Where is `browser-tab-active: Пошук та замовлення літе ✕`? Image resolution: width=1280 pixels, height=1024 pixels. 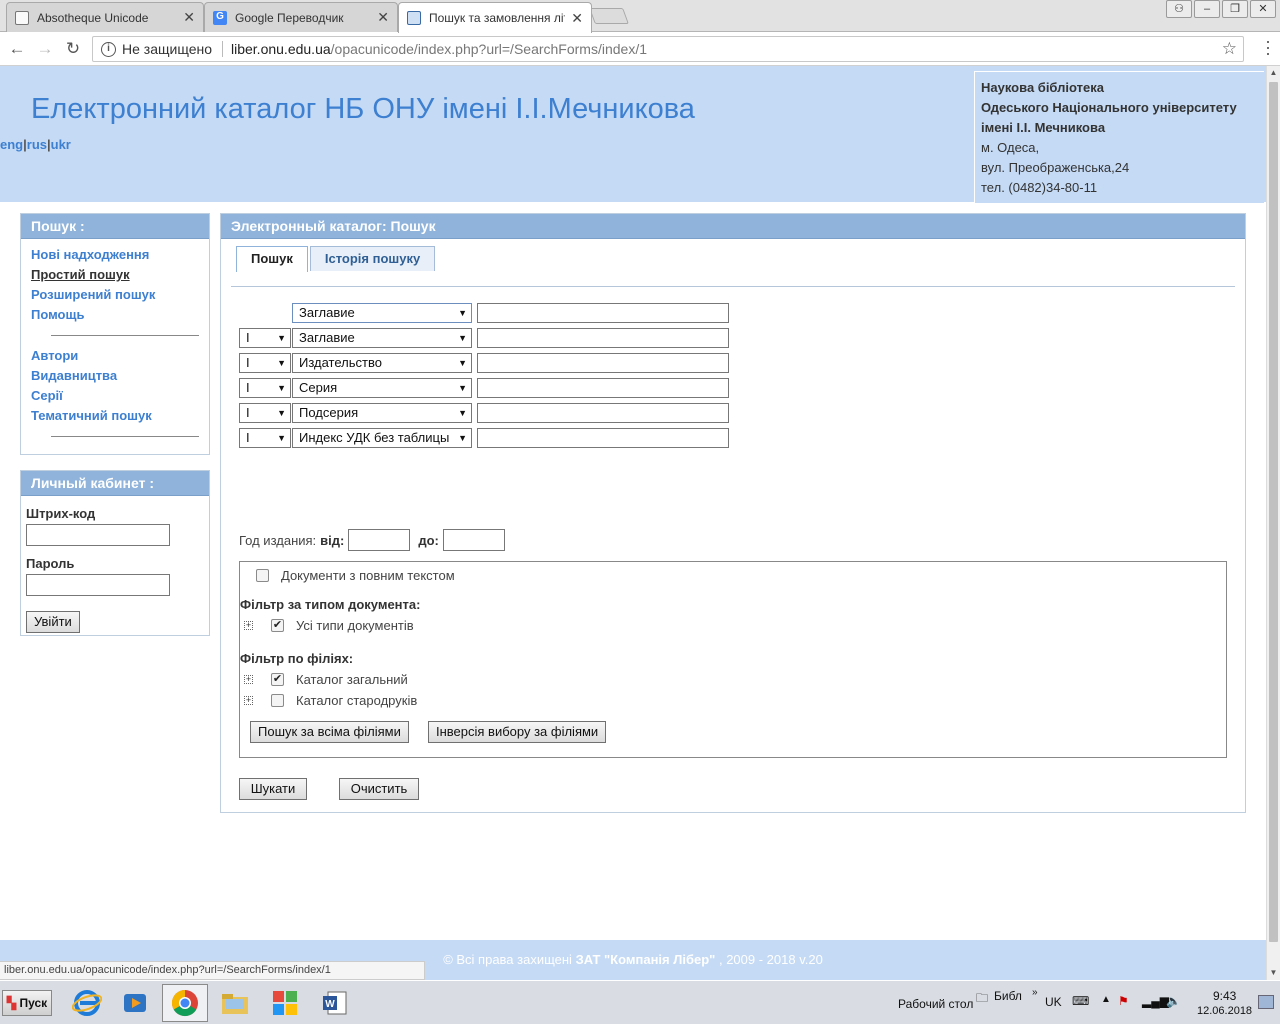
browser-tab-active: Пошук та замовлення літе ✕ is located at coordinates (495, 17).